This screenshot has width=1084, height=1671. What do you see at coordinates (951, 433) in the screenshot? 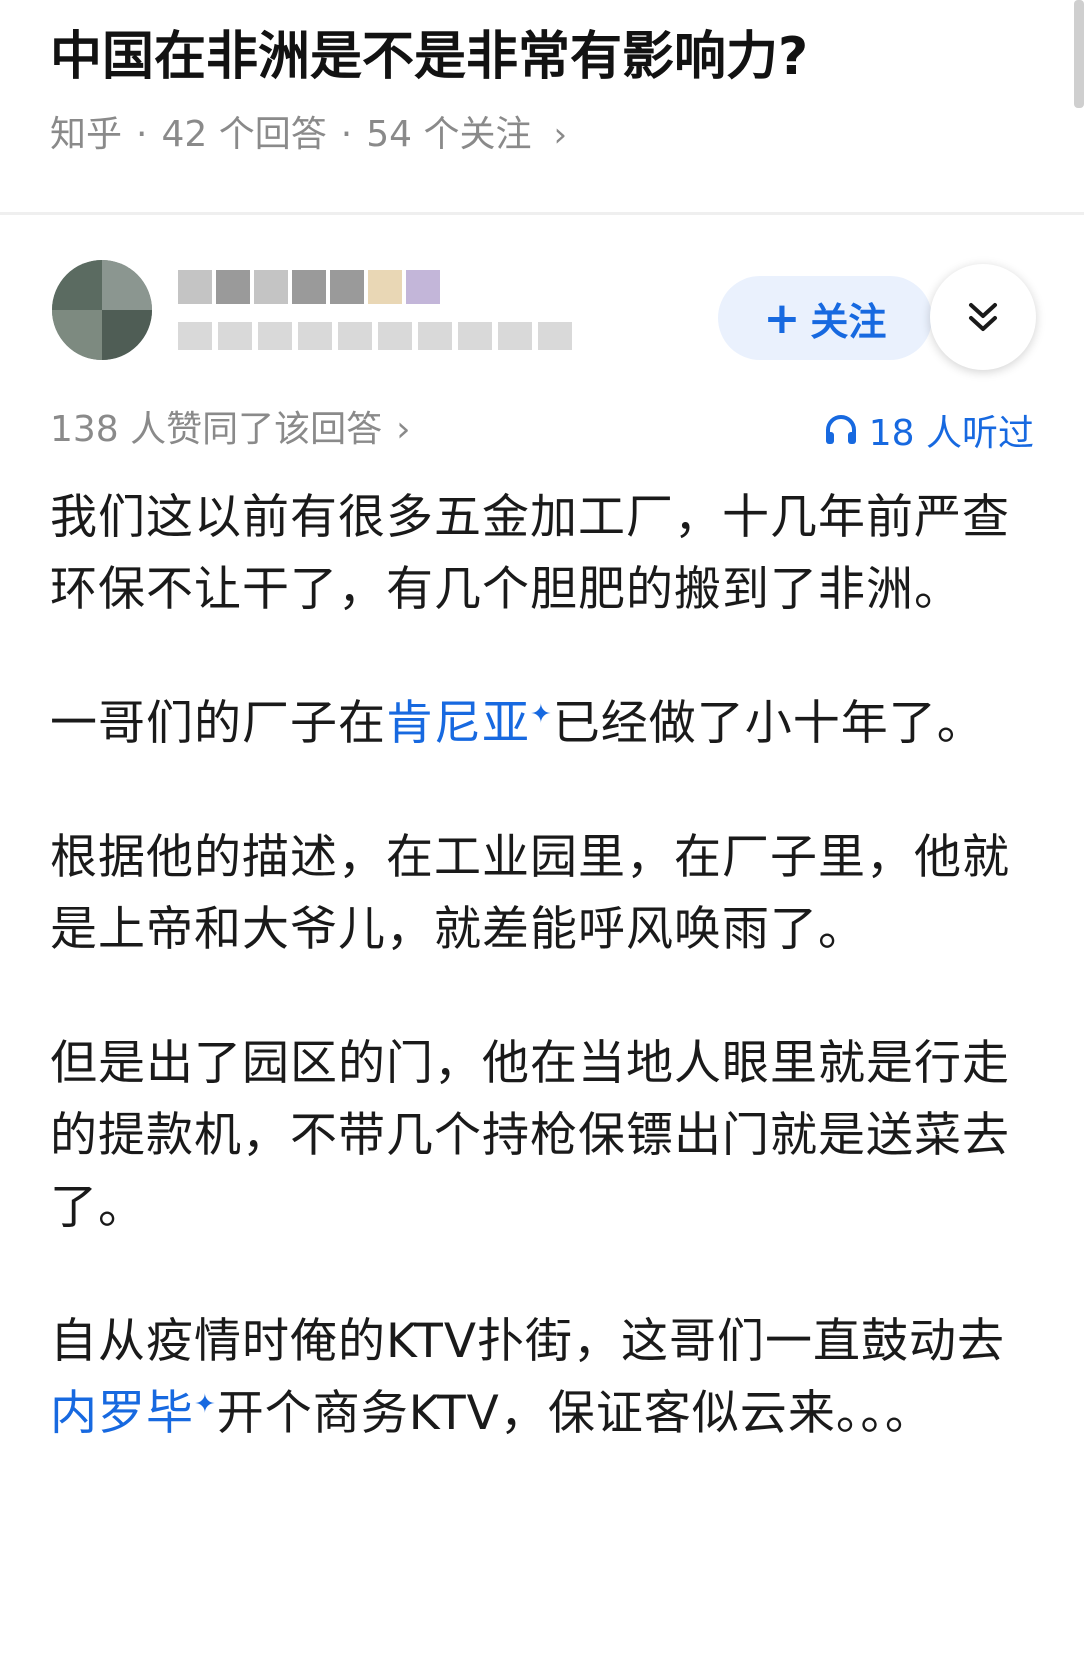
I see `listen-label: 18 人听过` at bounding box center [951, 433].